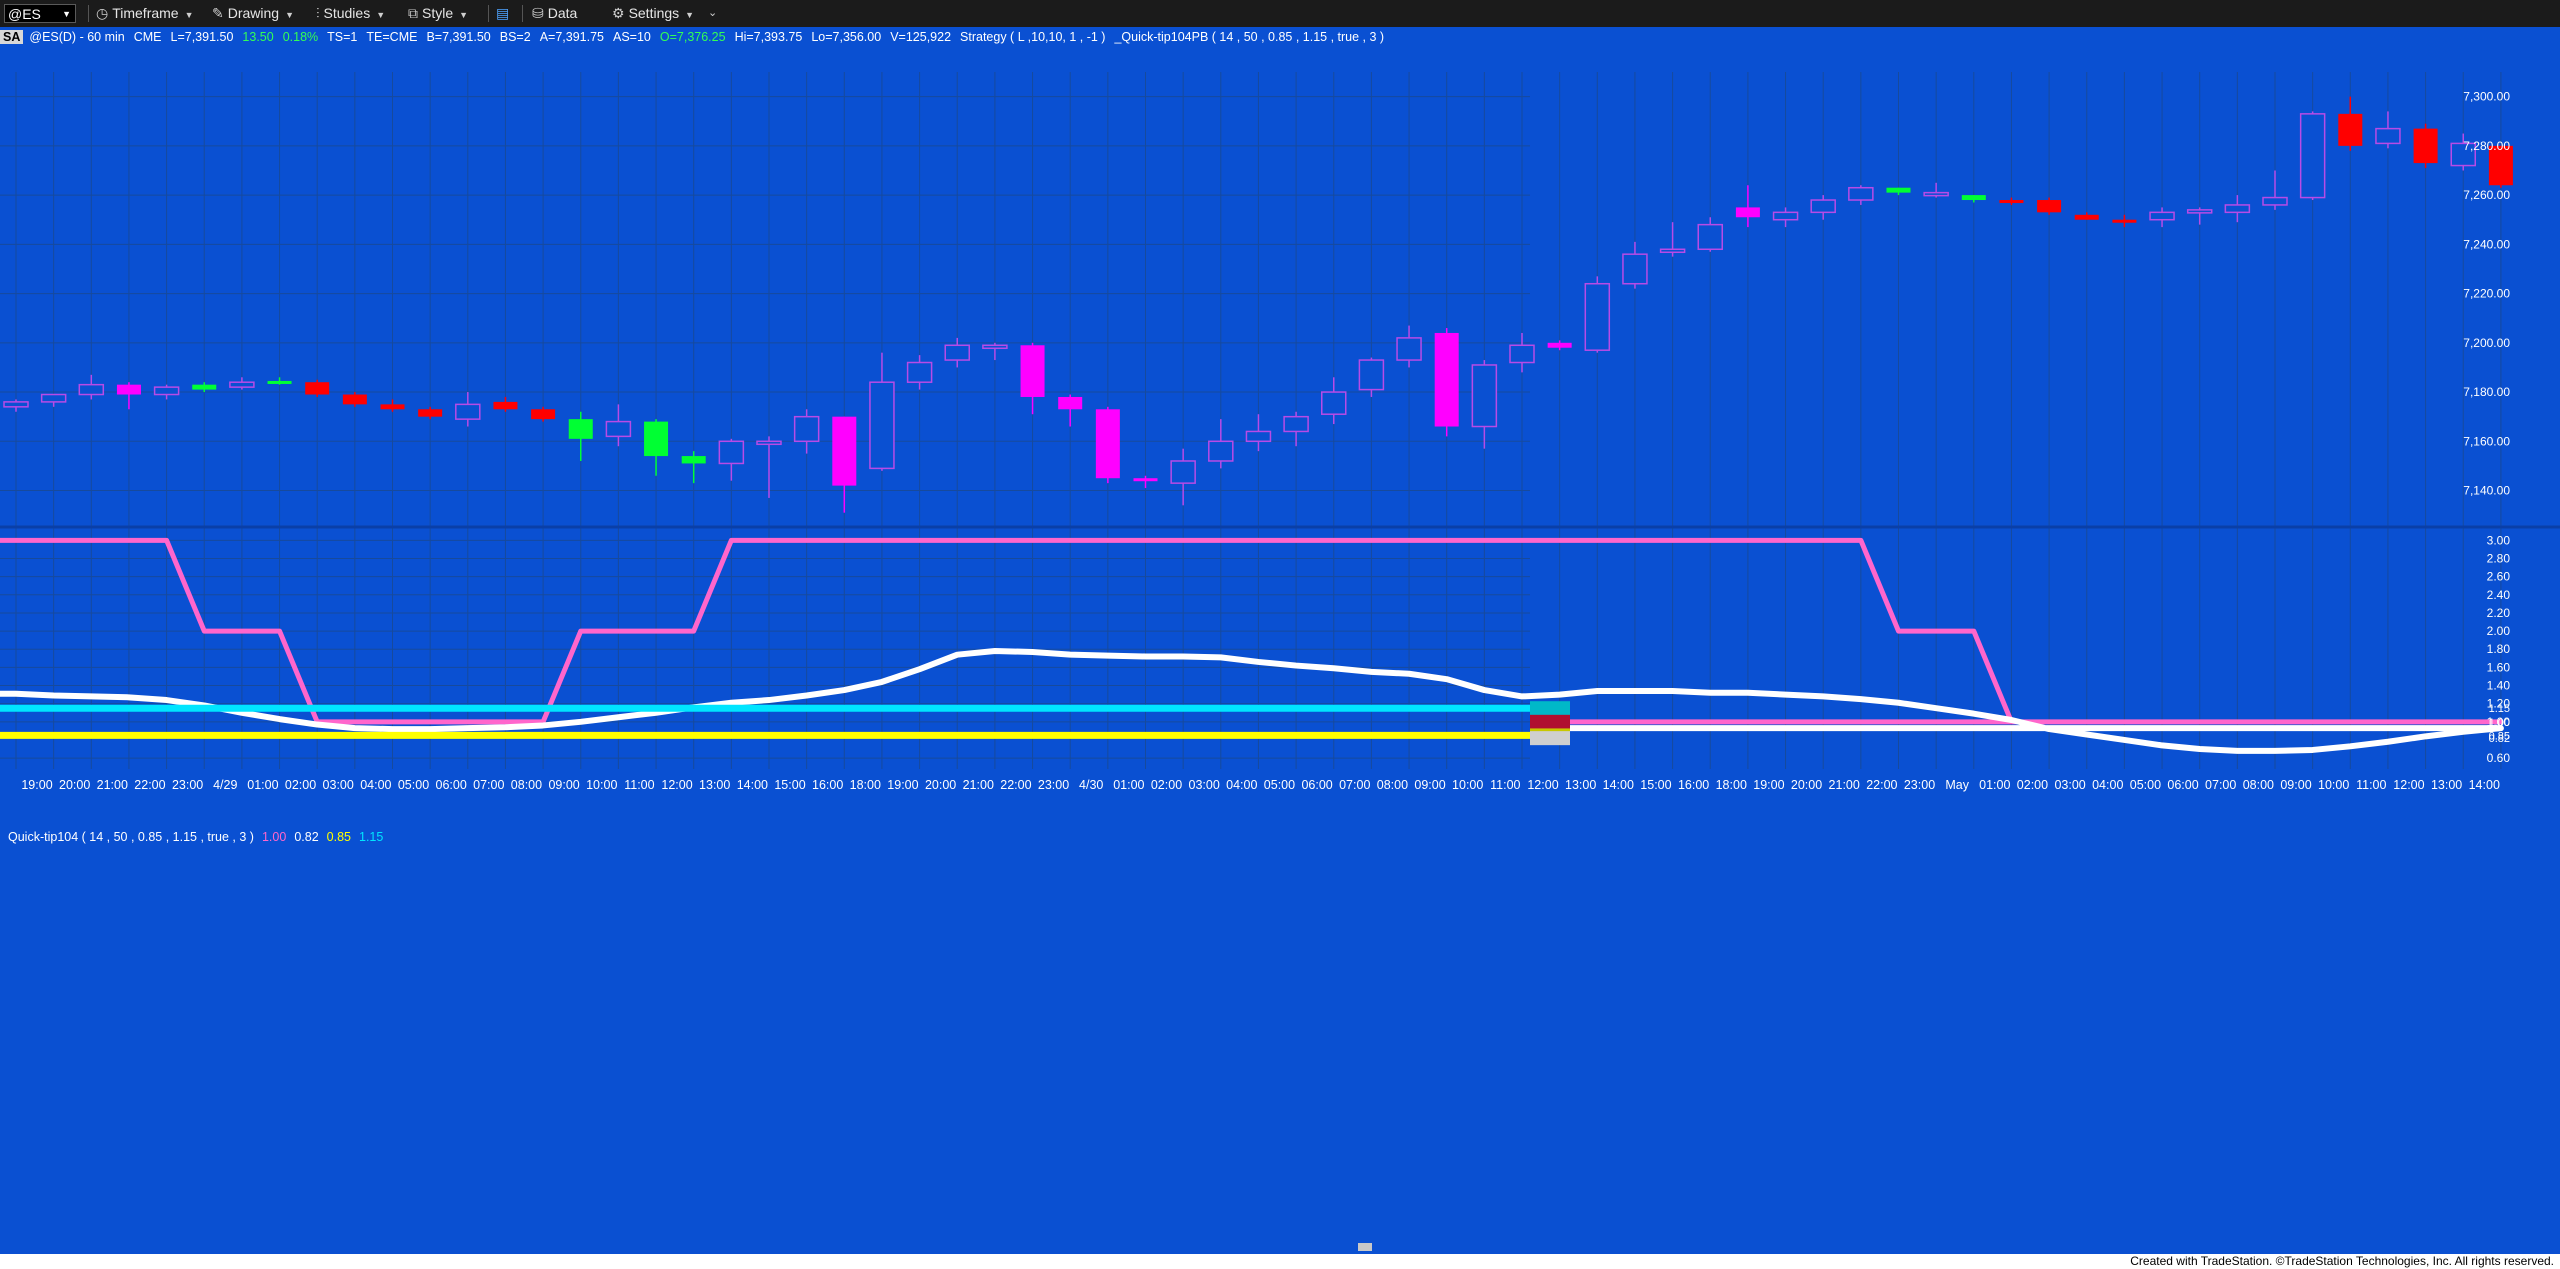 The image size is (2560, 1269). I want to click on studies-button: ⫶ Studies ▼, so click(350, 13).